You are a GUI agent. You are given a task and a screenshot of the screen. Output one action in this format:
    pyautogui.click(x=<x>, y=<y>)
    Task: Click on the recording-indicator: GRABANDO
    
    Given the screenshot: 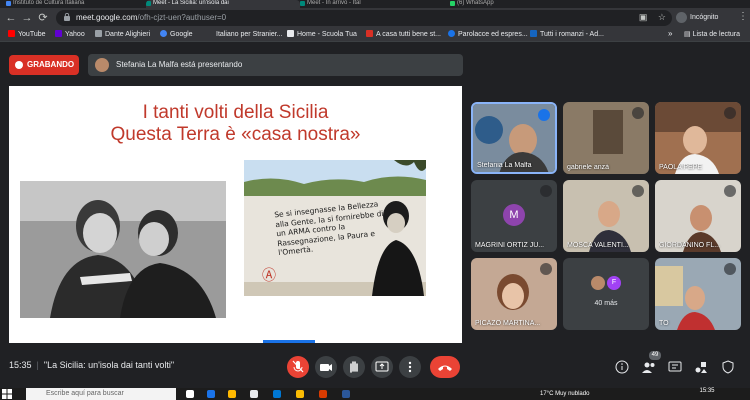 What is the action you would take?
    pyautogui.click(x=44, y=65)
    